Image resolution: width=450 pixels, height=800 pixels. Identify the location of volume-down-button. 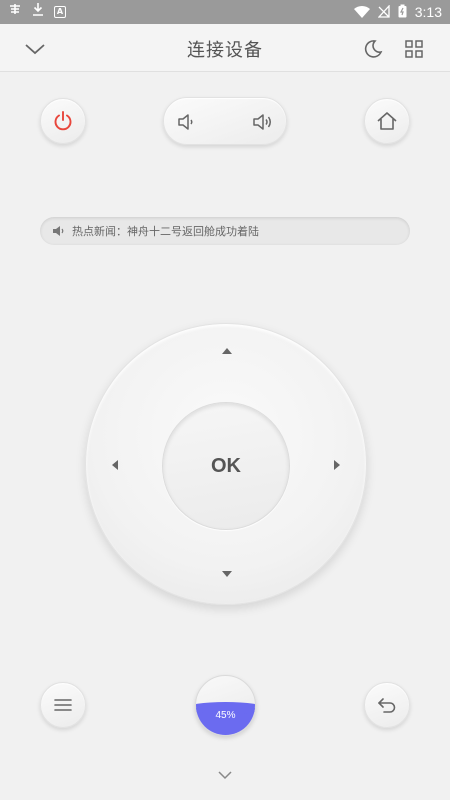
(187, 122).